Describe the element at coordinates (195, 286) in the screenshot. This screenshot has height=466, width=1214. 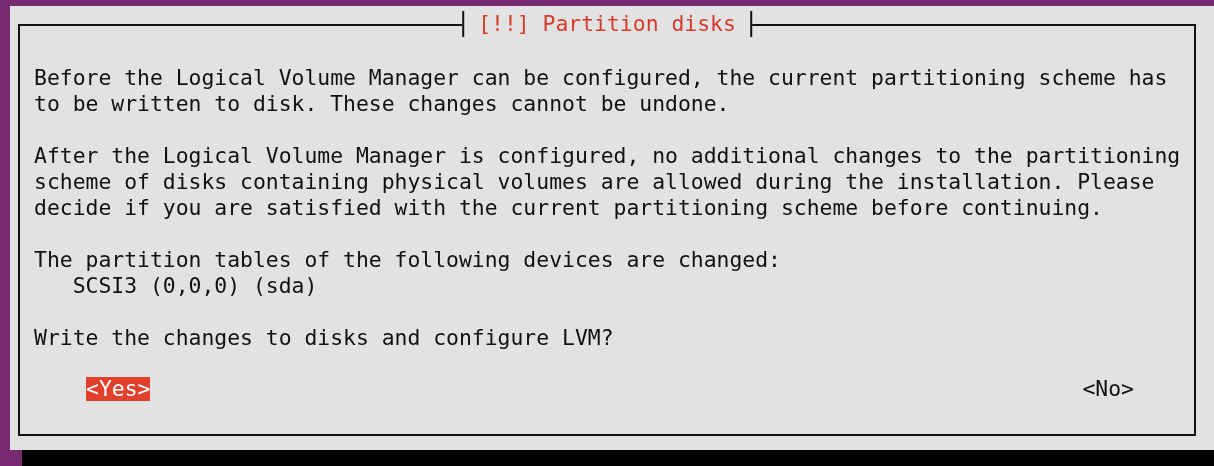
I see `device-text: SCSI3 (0,0,0) (sda)` at that location.